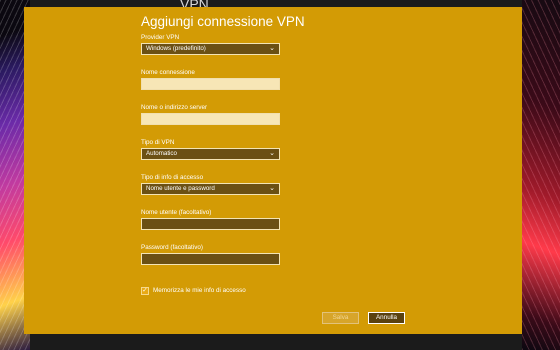 The height and width of the screenshot is (350, 560). Describe the element at coordinates (210, 154) in the screenshot. I see `vpn-type-select: Automatico ⌄` at that location.